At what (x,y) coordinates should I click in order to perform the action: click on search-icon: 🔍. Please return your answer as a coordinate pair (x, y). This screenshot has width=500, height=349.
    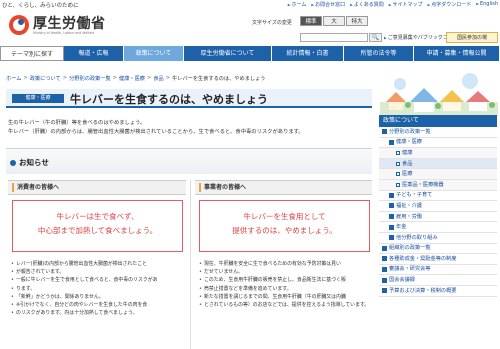
    Looking at the image, I should click on (375, 37).